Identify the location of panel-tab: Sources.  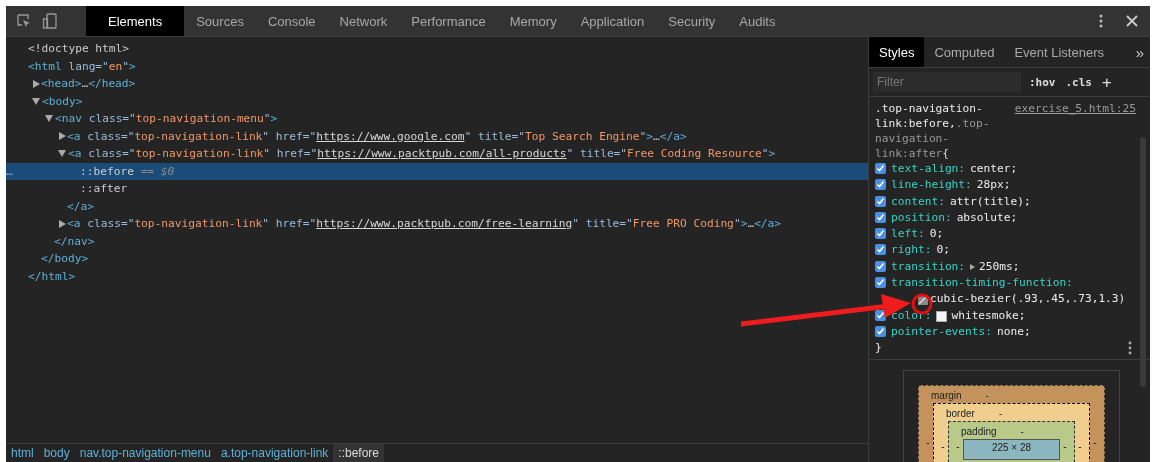
(220, 21).